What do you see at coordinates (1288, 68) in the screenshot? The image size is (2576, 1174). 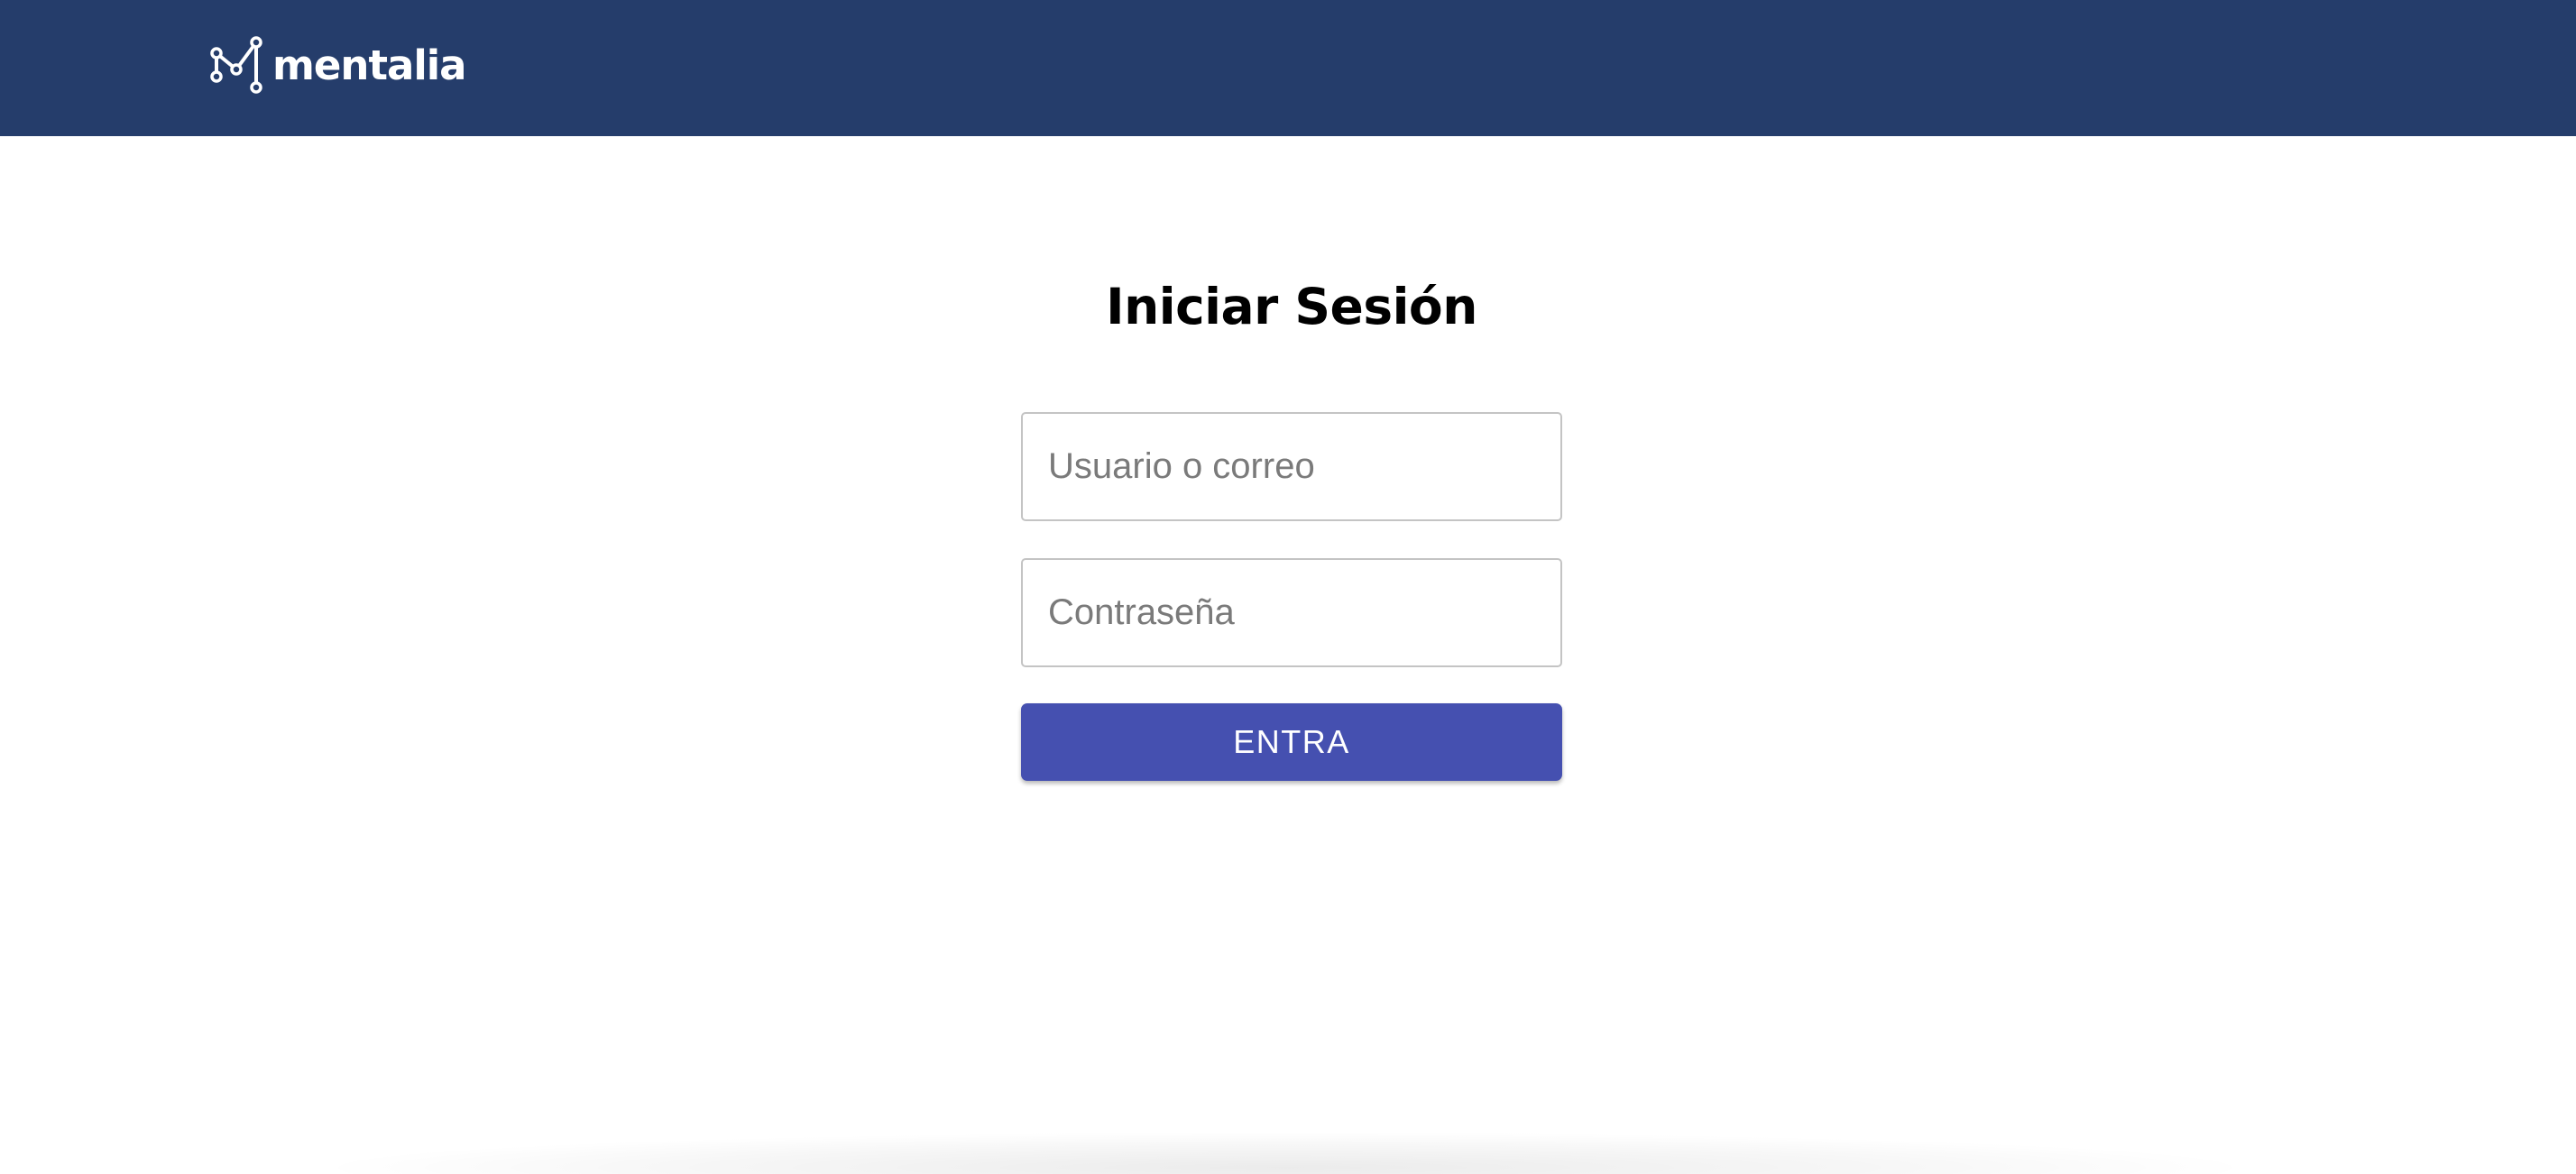 I see `top-navigation-bar: mentalia` at bounding box center [1288, 68].